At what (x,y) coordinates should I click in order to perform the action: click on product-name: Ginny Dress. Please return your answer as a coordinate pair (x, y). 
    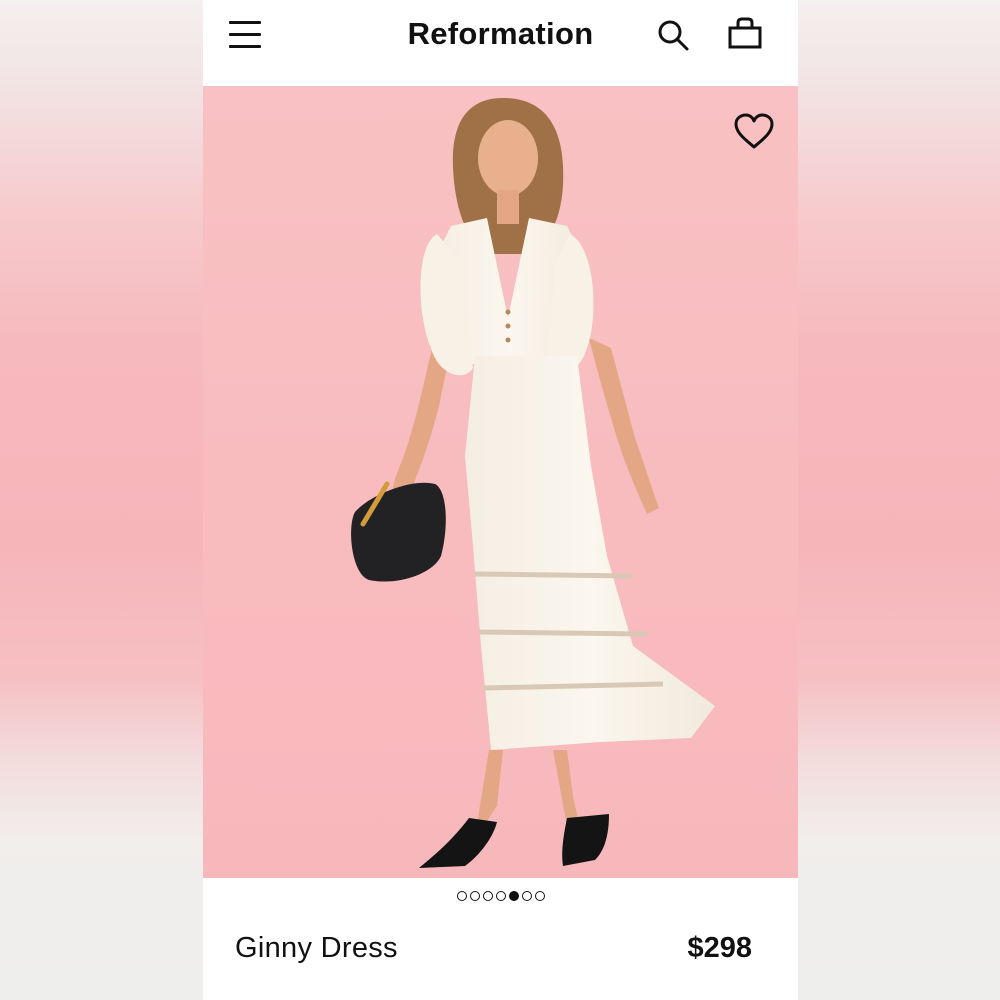
    Looking at the image, I should click on (316, 948).